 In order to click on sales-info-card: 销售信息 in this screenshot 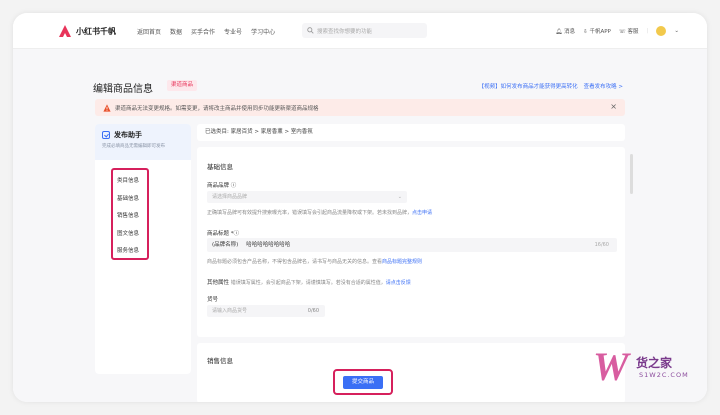, I will do `click(411, 372)`.